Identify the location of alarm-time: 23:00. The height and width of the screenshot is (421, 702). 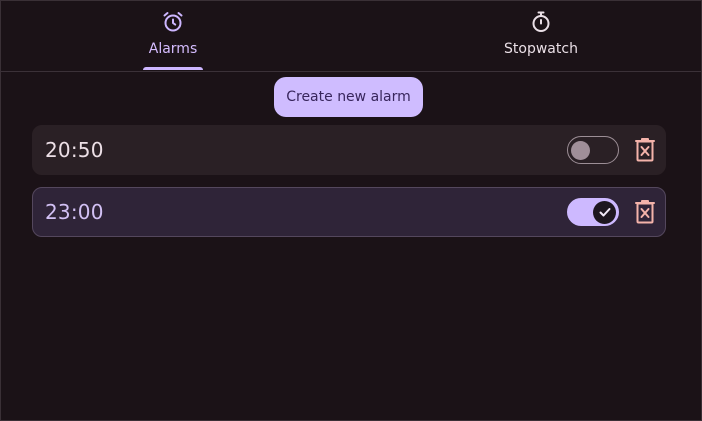
(74, 212).